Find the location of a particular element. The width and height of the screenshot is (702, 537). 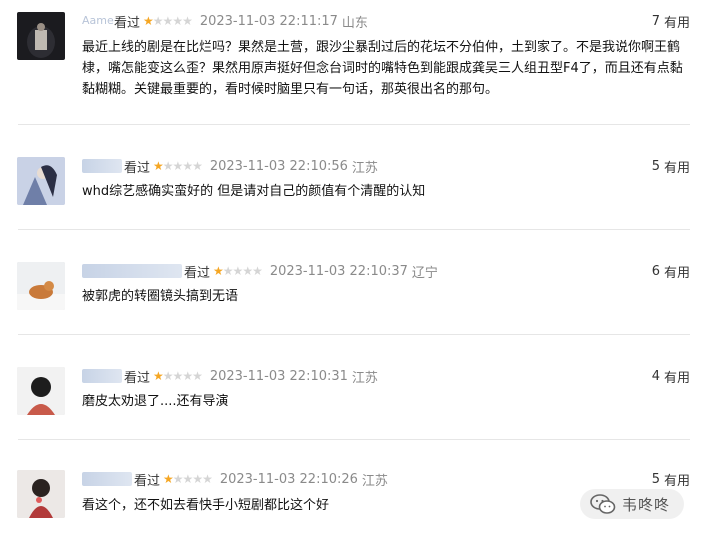

useful-count: 4 is located at coordinates (655, 376).